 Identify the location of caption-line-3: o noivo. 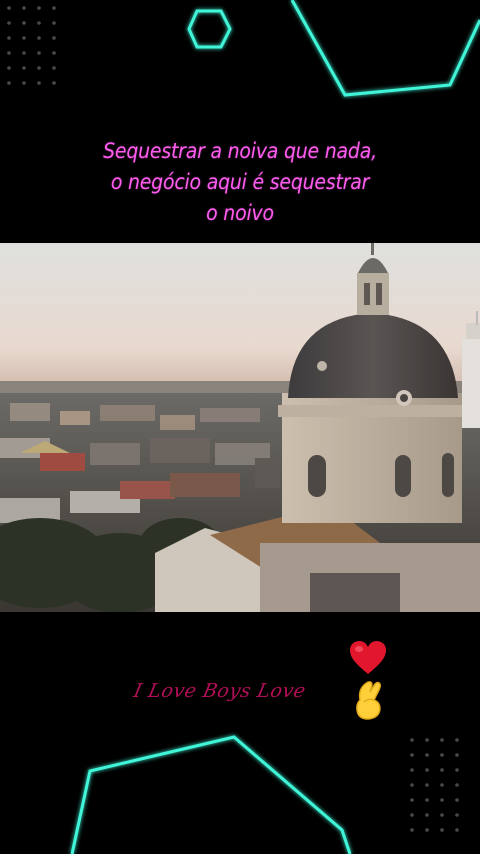
(240, 213).